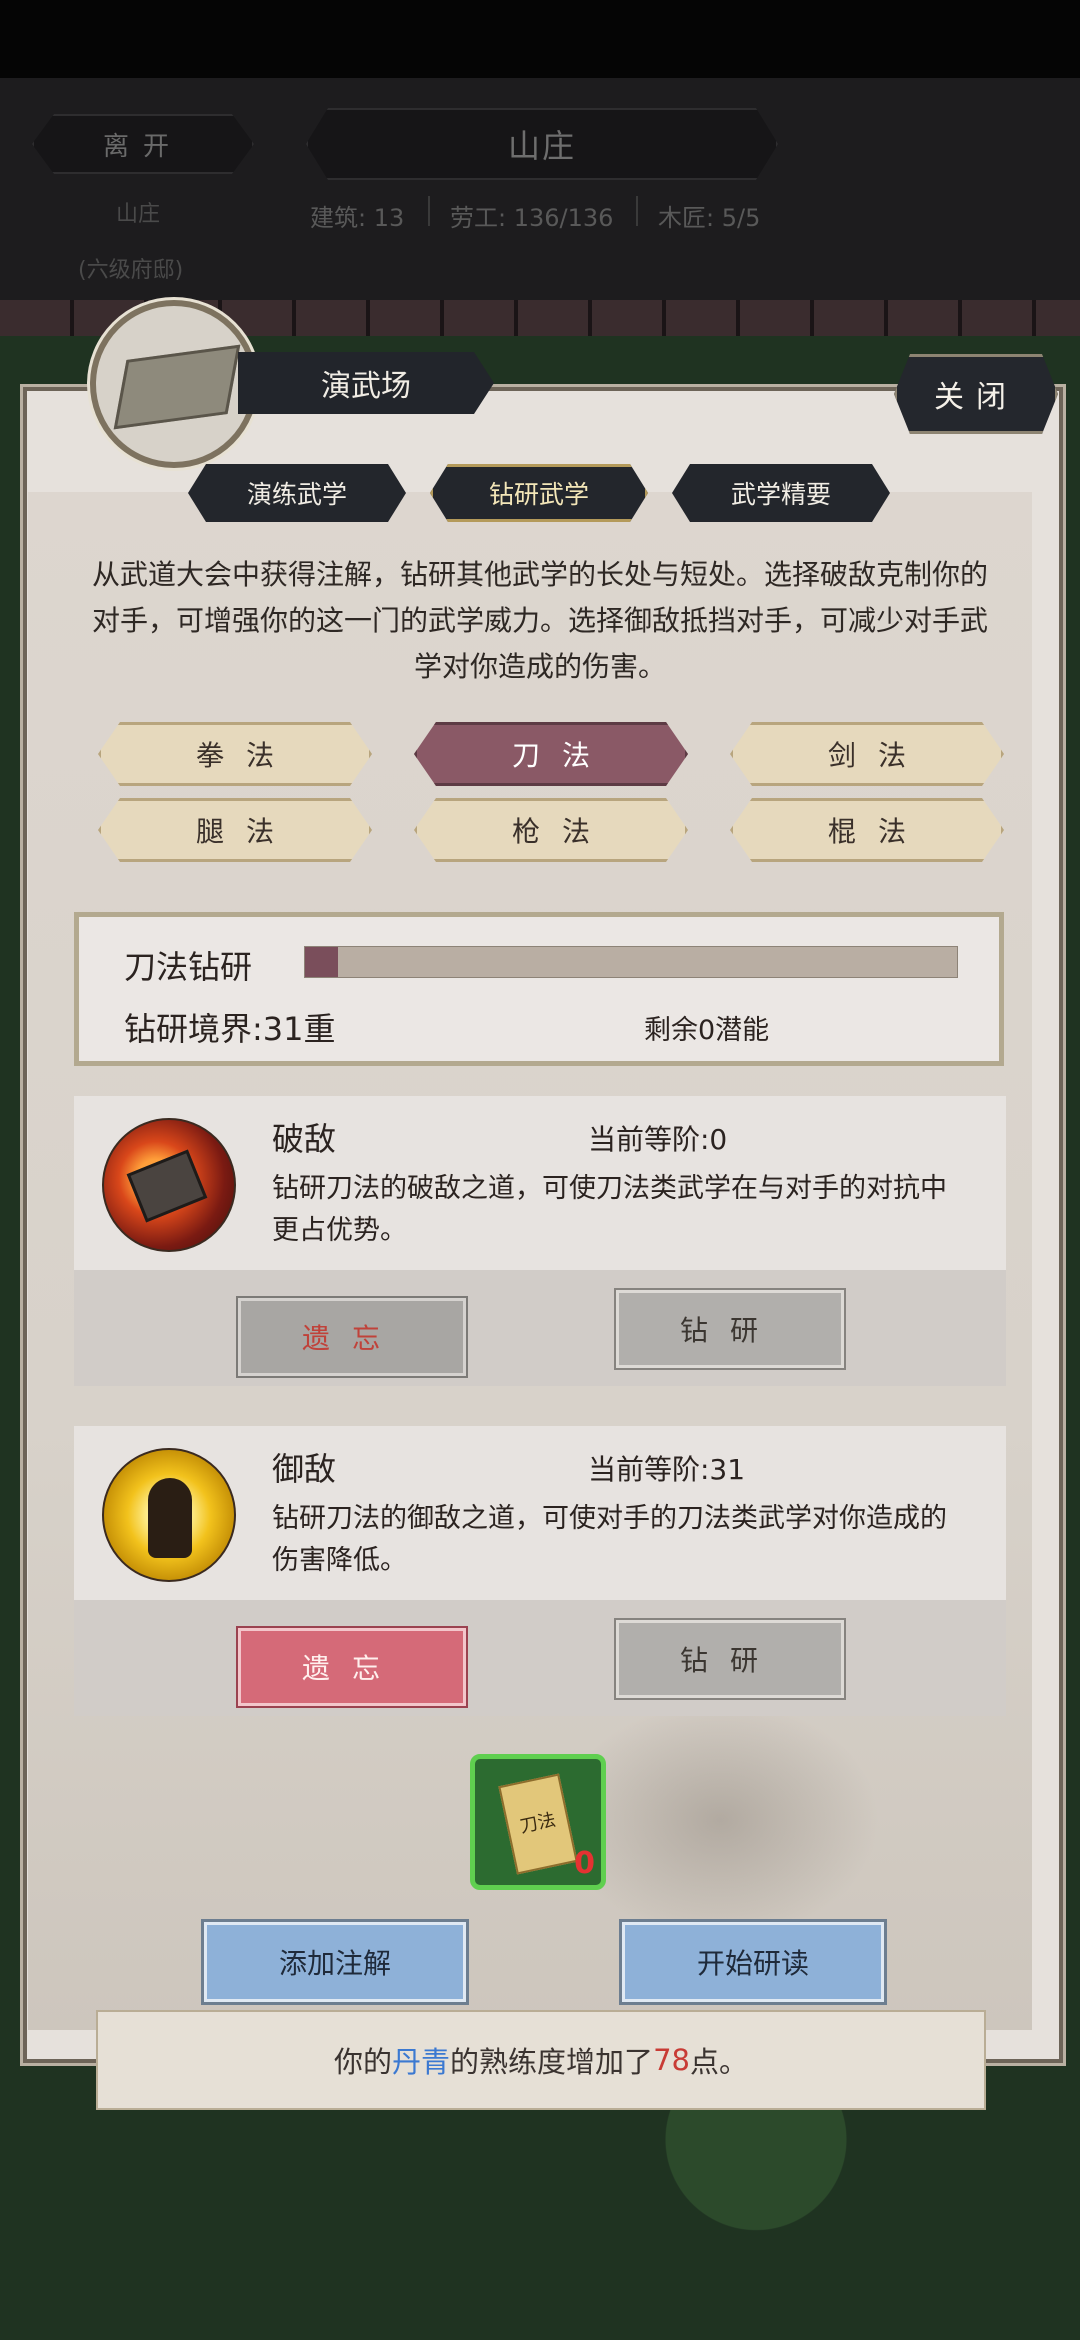 The width and height of the screenshot is (1080, 2340). Describe the element at coordinates (709, 218) in the screenshot. I see `stat-carpenters: 木匠: 5/5` at that location.